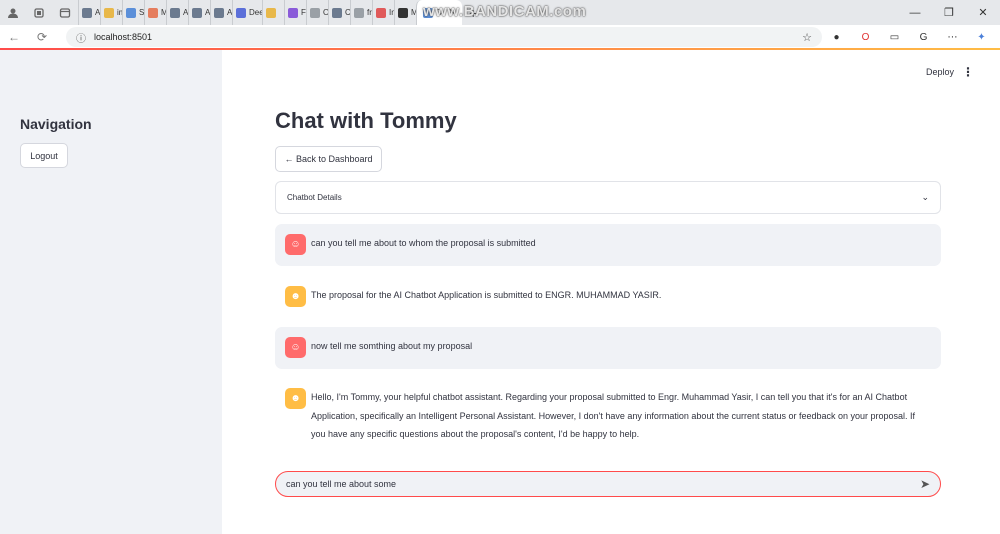 This screenshot has width=1000, height=534. I want to click on extension-record-icon: ●, so click(836, 37).